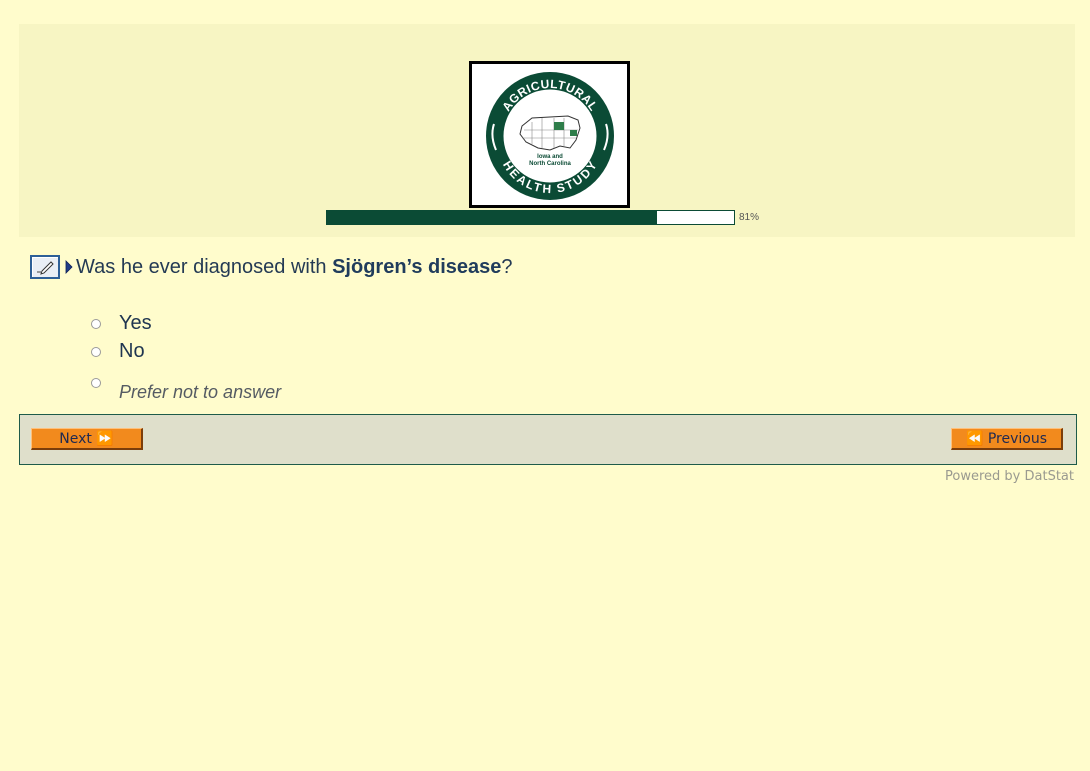 The width and height of the screenshot is (1090, 771). Describe the element at coordinates (492, 217) in the screenshot. I see `progress-fill` at that location.